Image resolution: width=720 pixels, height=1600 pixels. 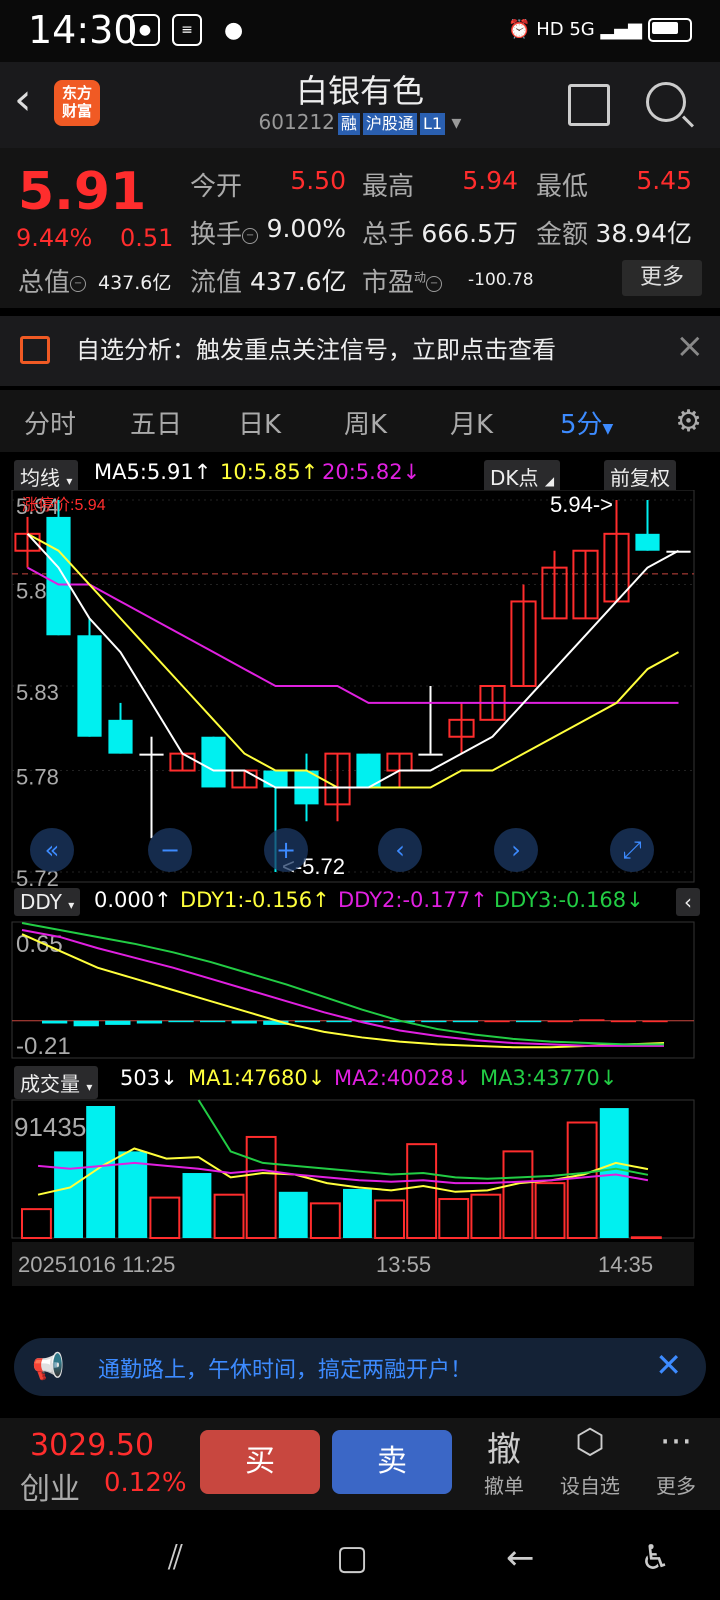 What do you see at coordinates (286, 850) in the screenshot?
I see `zoom-in-icon-glyph: +` at bounding box center [286, 850].